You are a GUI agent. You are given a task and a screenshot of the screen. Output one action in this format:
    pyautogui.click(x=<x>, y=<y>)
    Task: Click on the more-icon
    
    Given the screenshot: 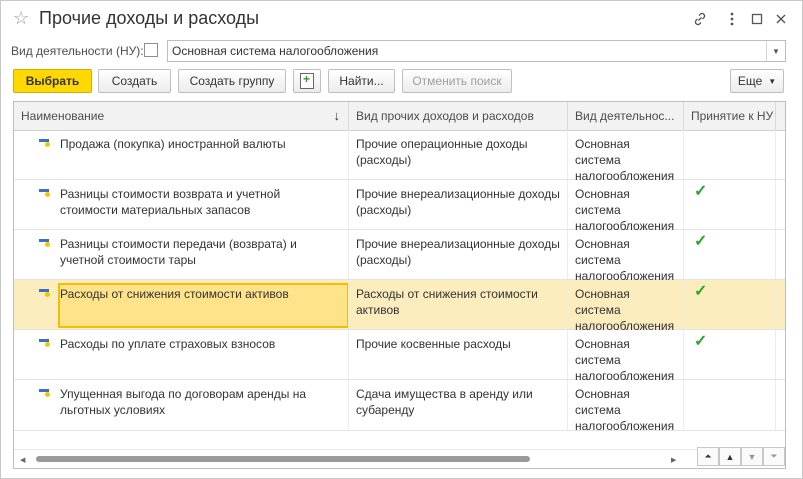 What is the action you would take?
    pyautogui.click(x=732, y=19)
    